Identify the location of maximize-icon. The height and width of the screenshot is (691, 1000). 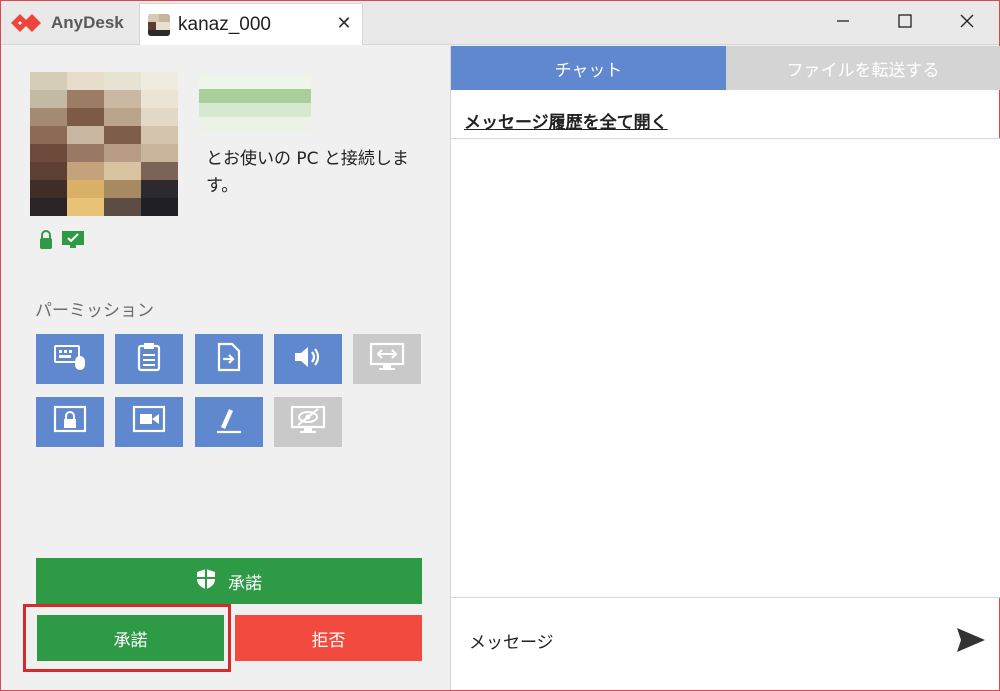
(905, 23).